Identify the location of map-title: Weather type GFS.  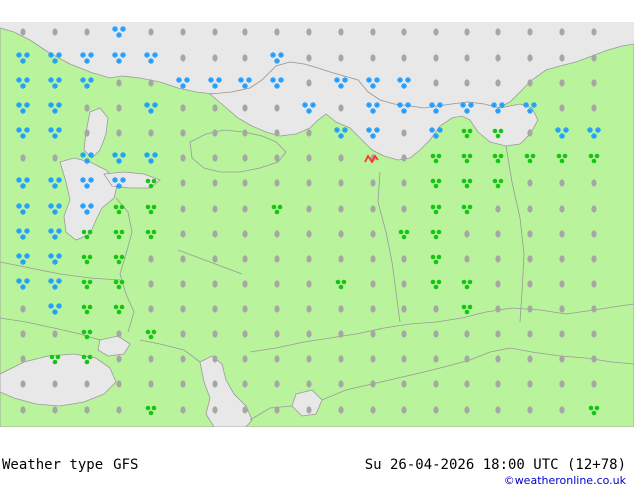
(75, 465).